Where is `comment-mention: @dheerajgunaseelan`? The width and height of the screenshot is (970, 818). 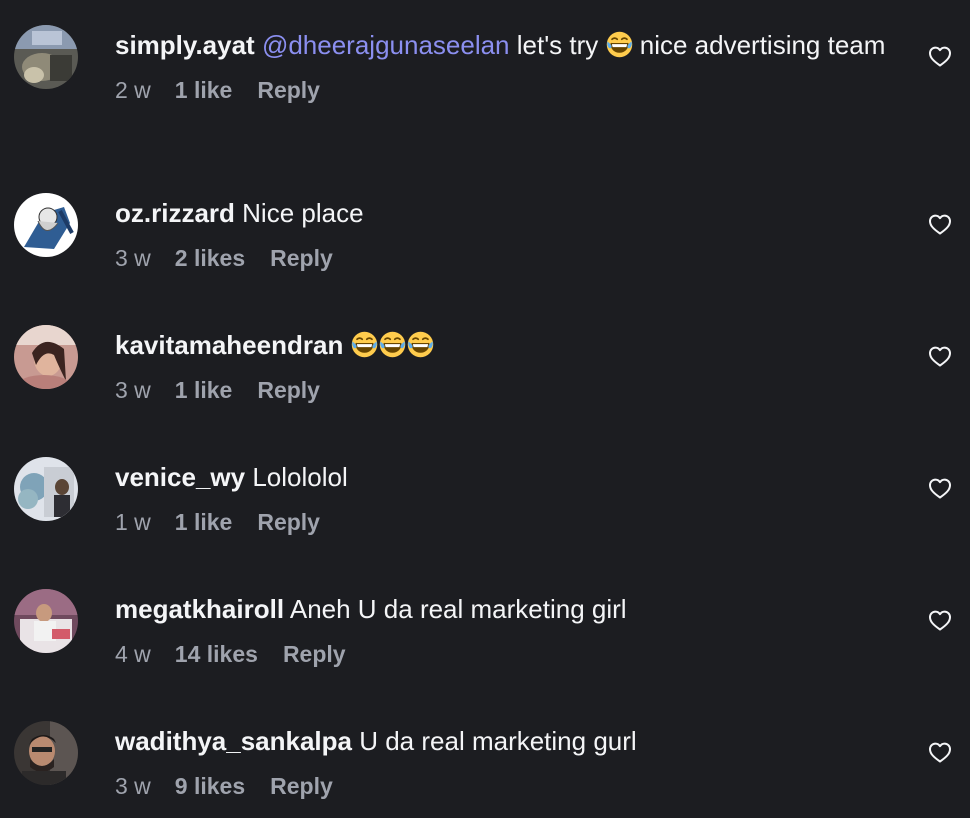
comment-mention: @dheerajgunaseelan is located at coordinates (386, 45).